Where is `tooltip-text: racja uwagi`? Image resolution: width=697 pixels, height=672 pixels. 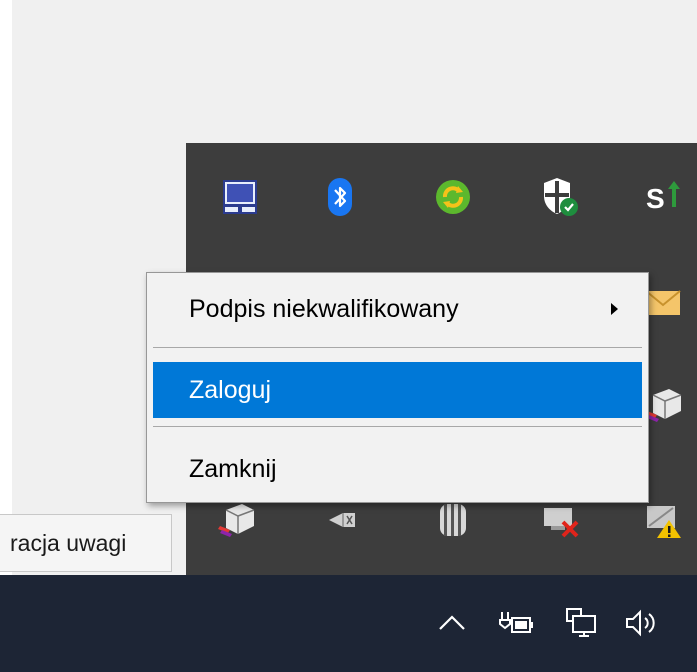 tooltip-text: racja uwagi is located at coordinates (68, 543).